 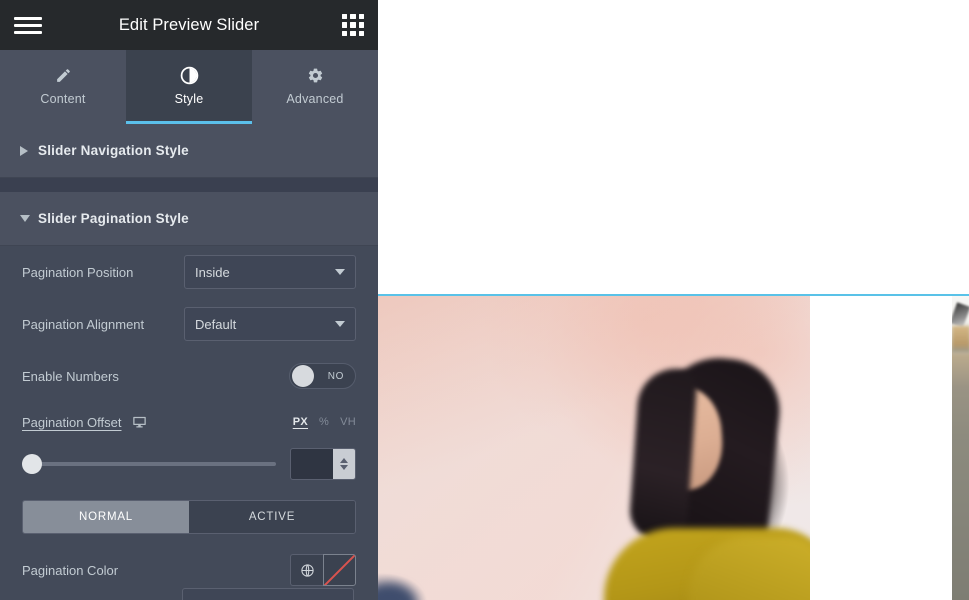 I want to click on slide-image, so click(x=960, y=448).